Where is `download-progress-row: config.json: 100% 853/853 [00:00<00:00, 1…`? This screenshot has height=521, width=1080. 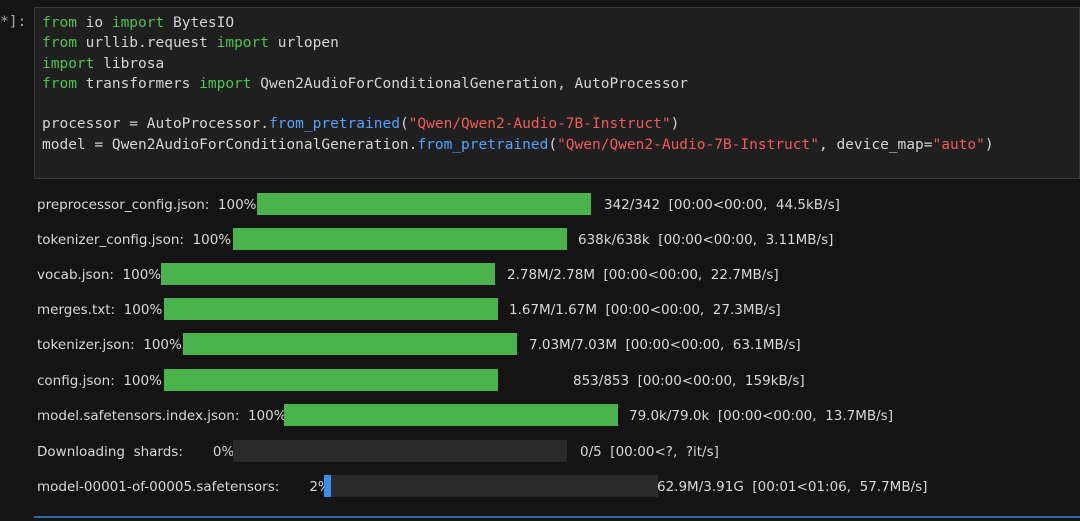 download-progress-row: config.json: 100% 853/853 [00:00<00:00, 1… is located at coordinates (557, 381).